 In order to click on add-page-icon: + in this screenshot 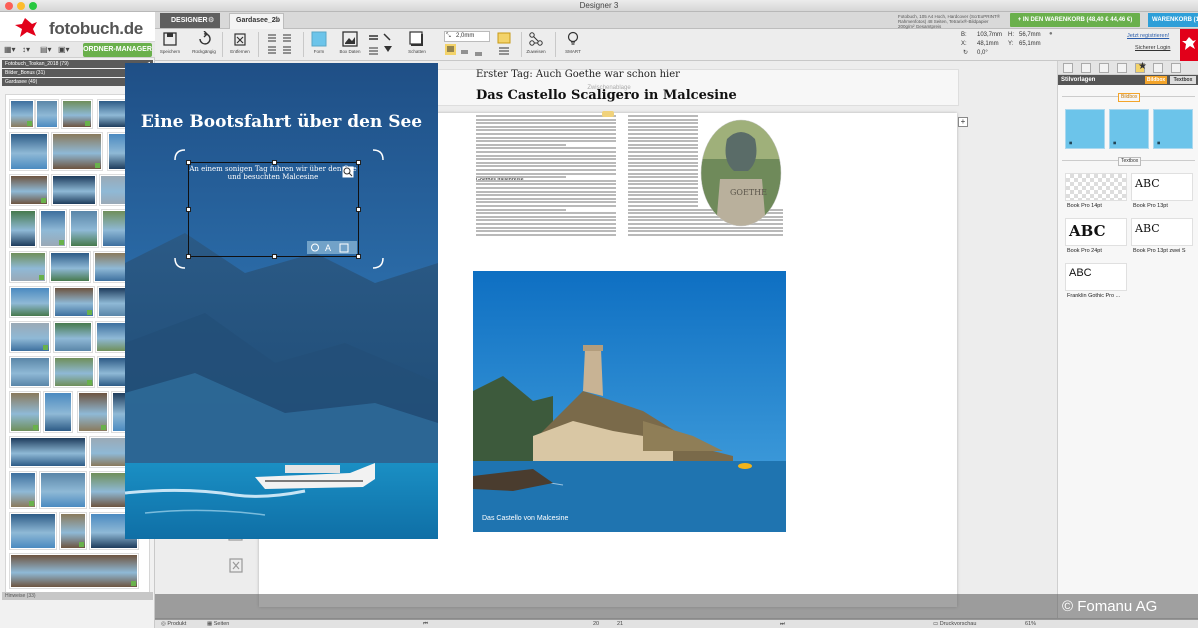, I will do `click(963, 122)`.